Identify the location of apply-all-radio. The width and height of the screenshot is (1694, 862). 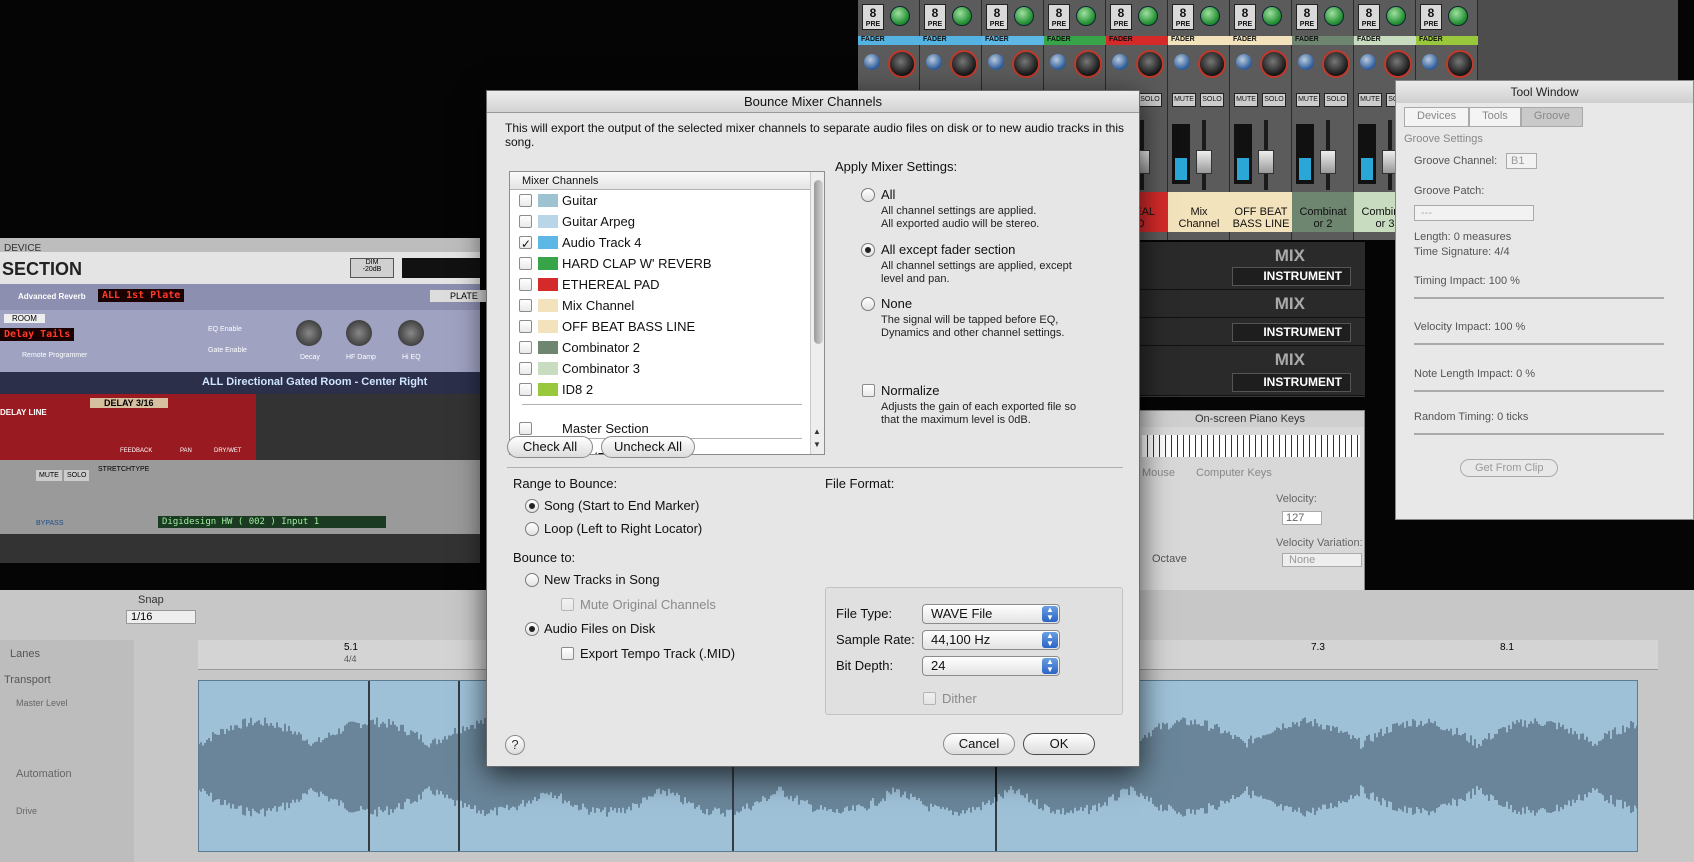
(868, 195).